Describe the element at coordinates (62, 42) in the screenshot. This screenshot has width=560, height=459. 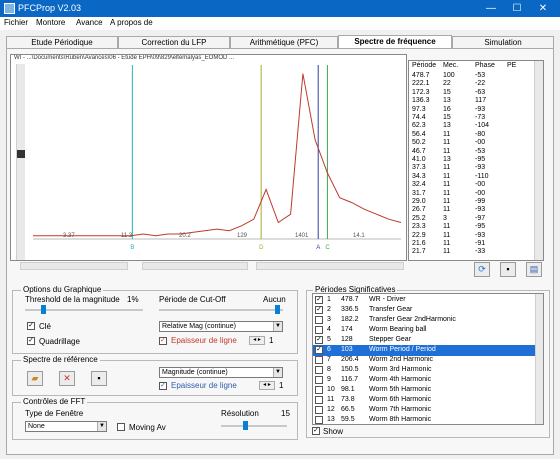
I see `tab-etude-periodique: Etude Périodique` at that location.